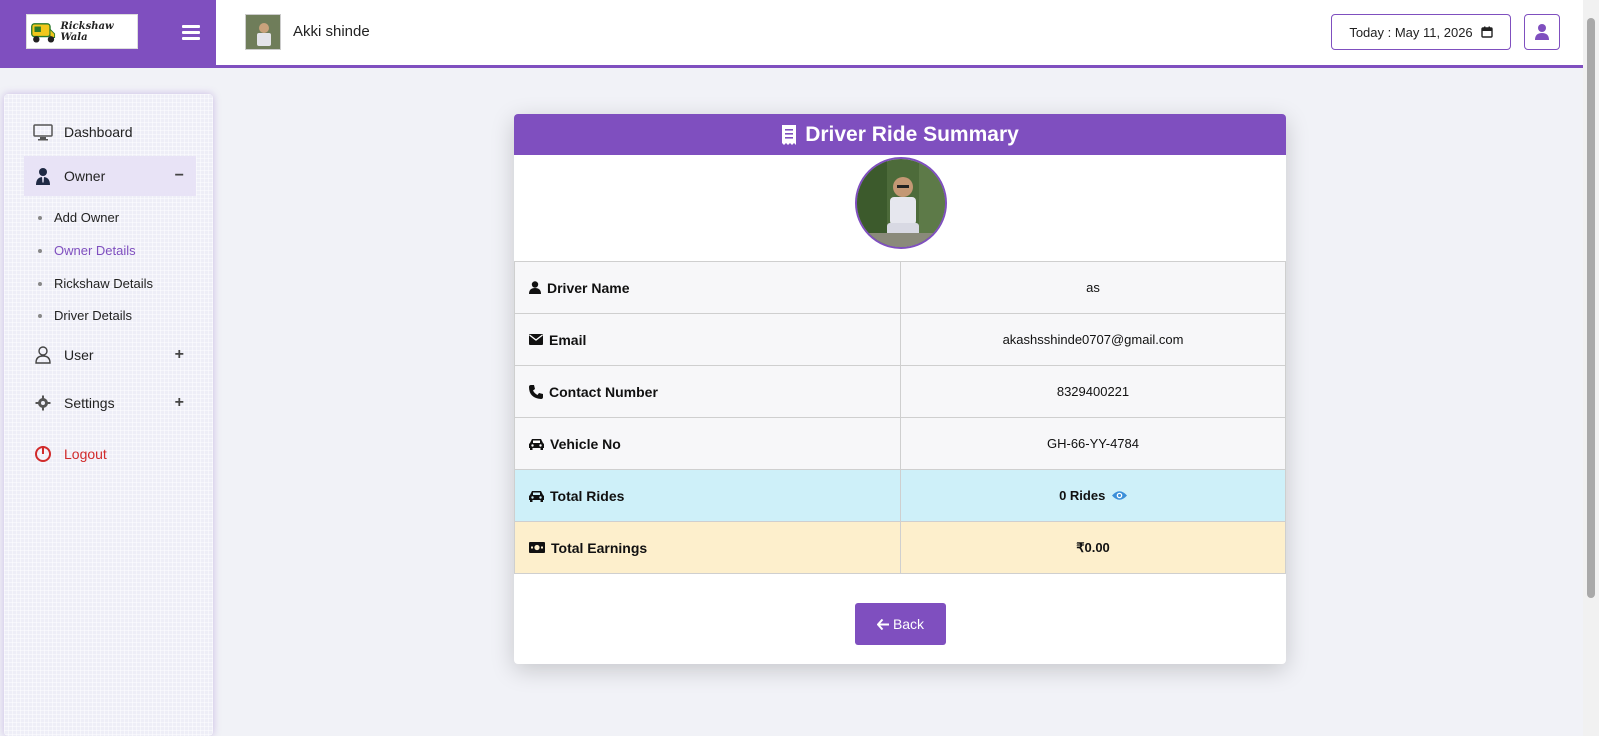  What do you see at coordinates (43, 403) in the screenshot?
I see `gear-icon` at bounding box center [43, 403].